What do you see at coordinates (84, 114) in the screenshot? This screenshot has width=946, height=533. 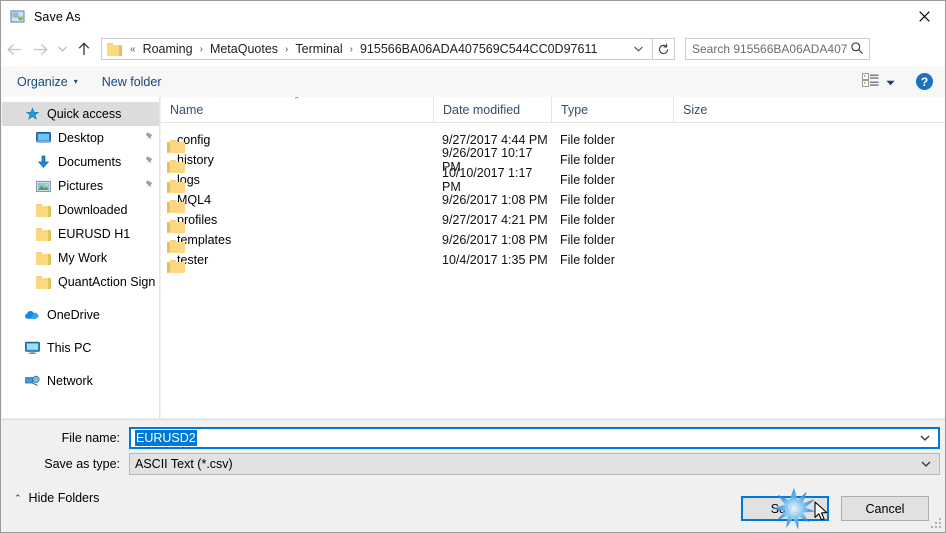 I see `sidebar-item-label: Quick access` at bounding box center [84, 114].